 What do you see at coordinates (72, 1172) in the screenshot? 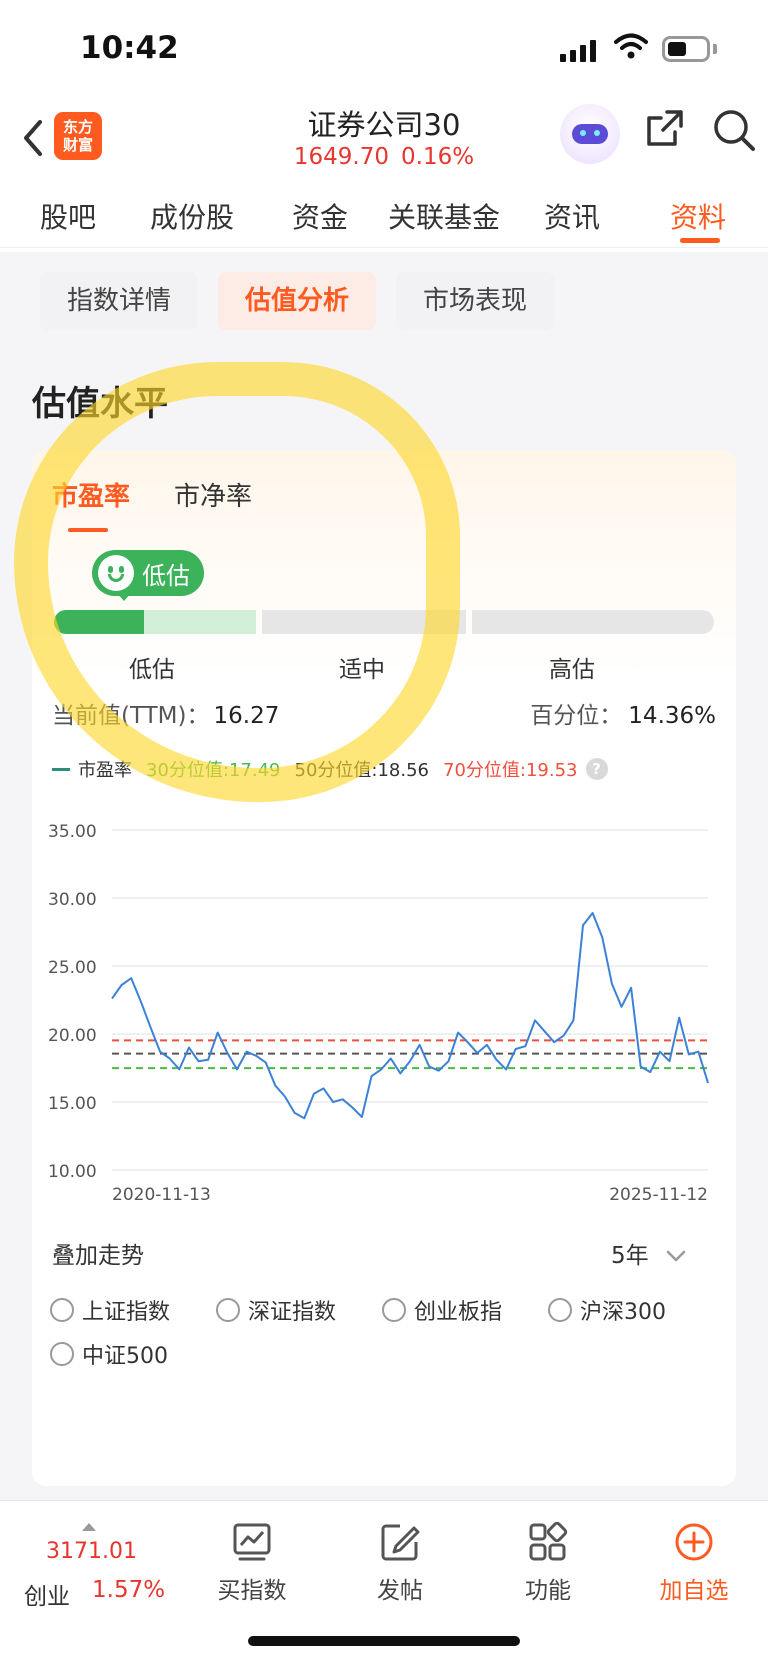
I see `y-tick-label: 10.00` at bounding box center [72, 1172].